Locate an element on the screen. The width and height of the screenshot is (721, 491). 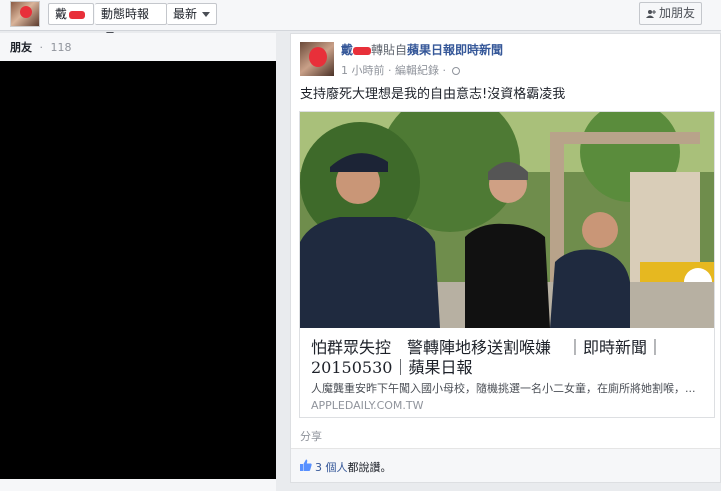
friends-count: 118 is located at coordinates (61, 47).